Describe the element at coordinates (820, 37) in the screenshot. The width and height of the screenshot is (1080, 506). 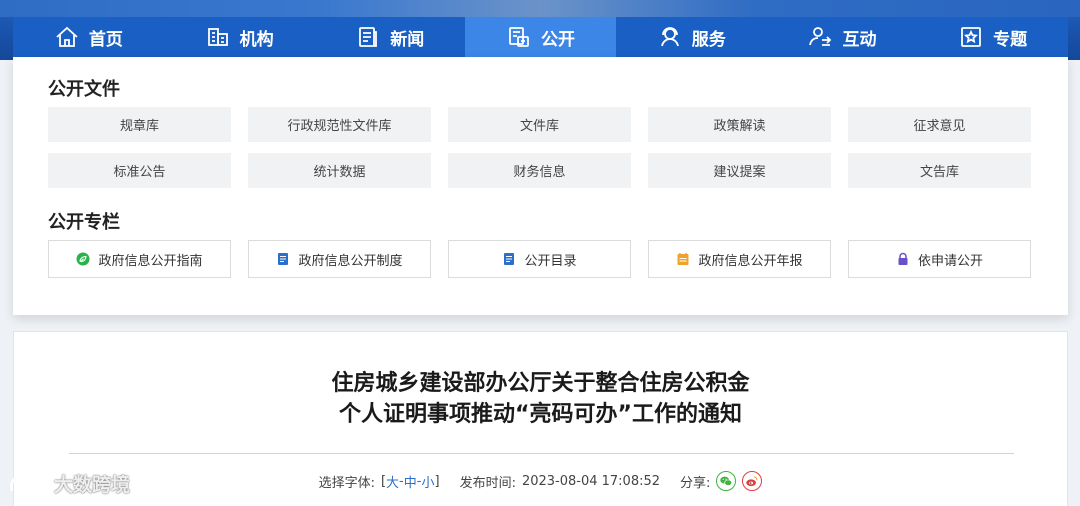
I see `interaction-icon` at that location.